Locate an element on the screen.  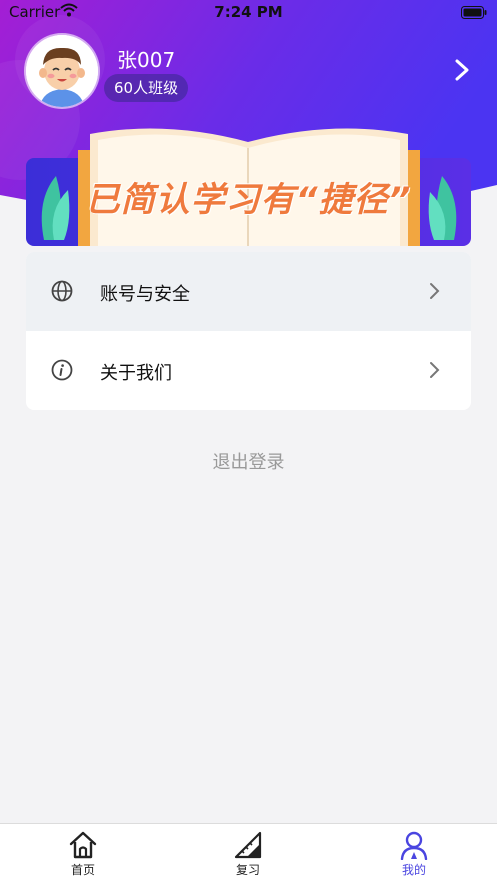
boy-avatar-icon is located at coordinates (62, 71).